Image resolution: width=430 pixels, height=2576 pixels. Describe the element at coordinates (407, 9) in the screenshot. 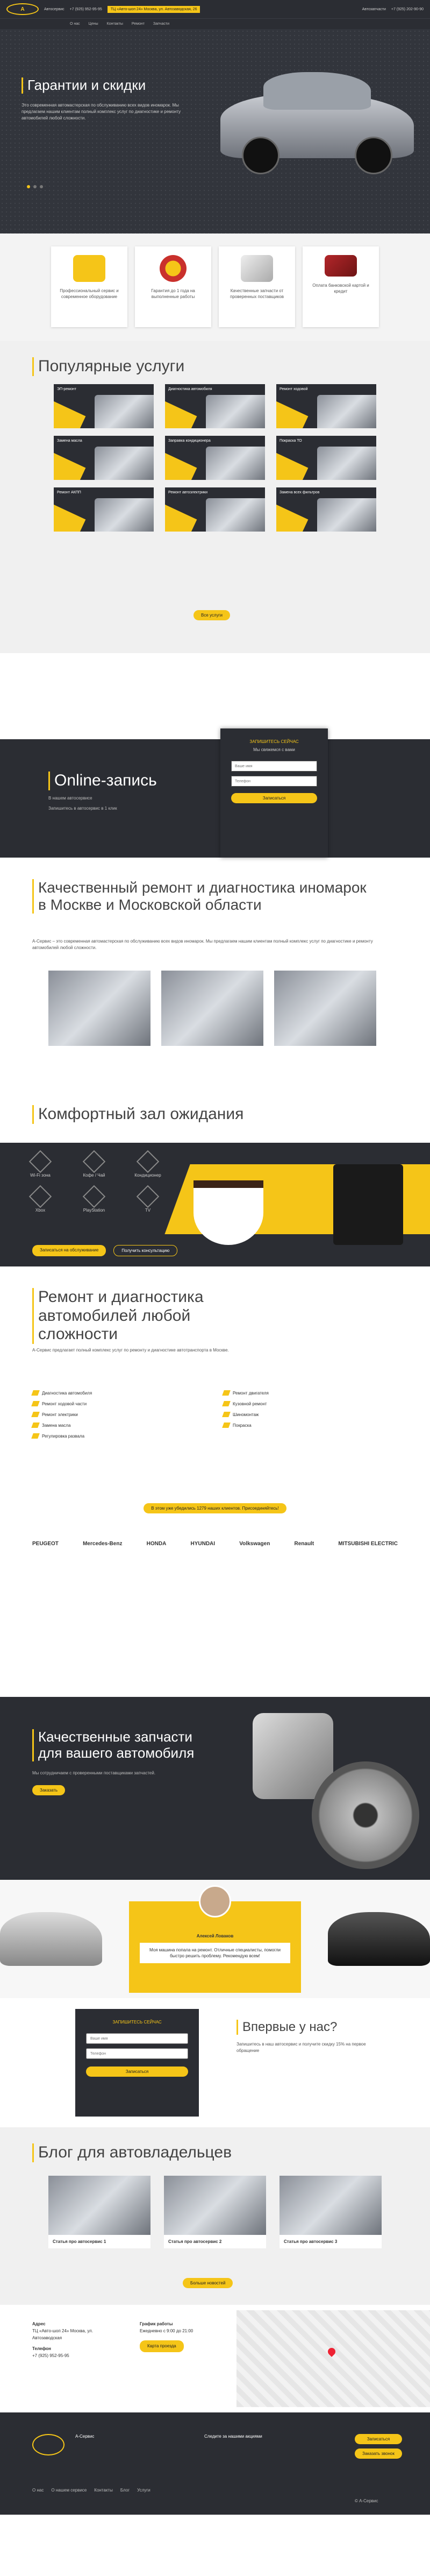

I see `sale-phone: +7 (925) 202-90-90` at that location.